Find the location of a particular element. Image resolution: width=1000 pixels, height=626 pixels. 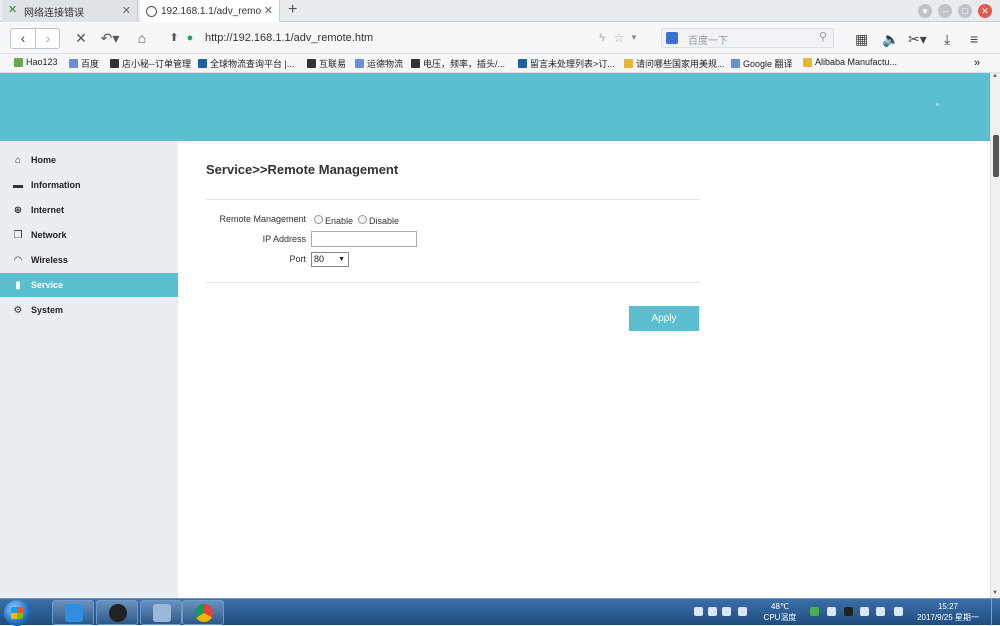

bookmark-item: Google 翻译 is located at coordinates (762, 63).